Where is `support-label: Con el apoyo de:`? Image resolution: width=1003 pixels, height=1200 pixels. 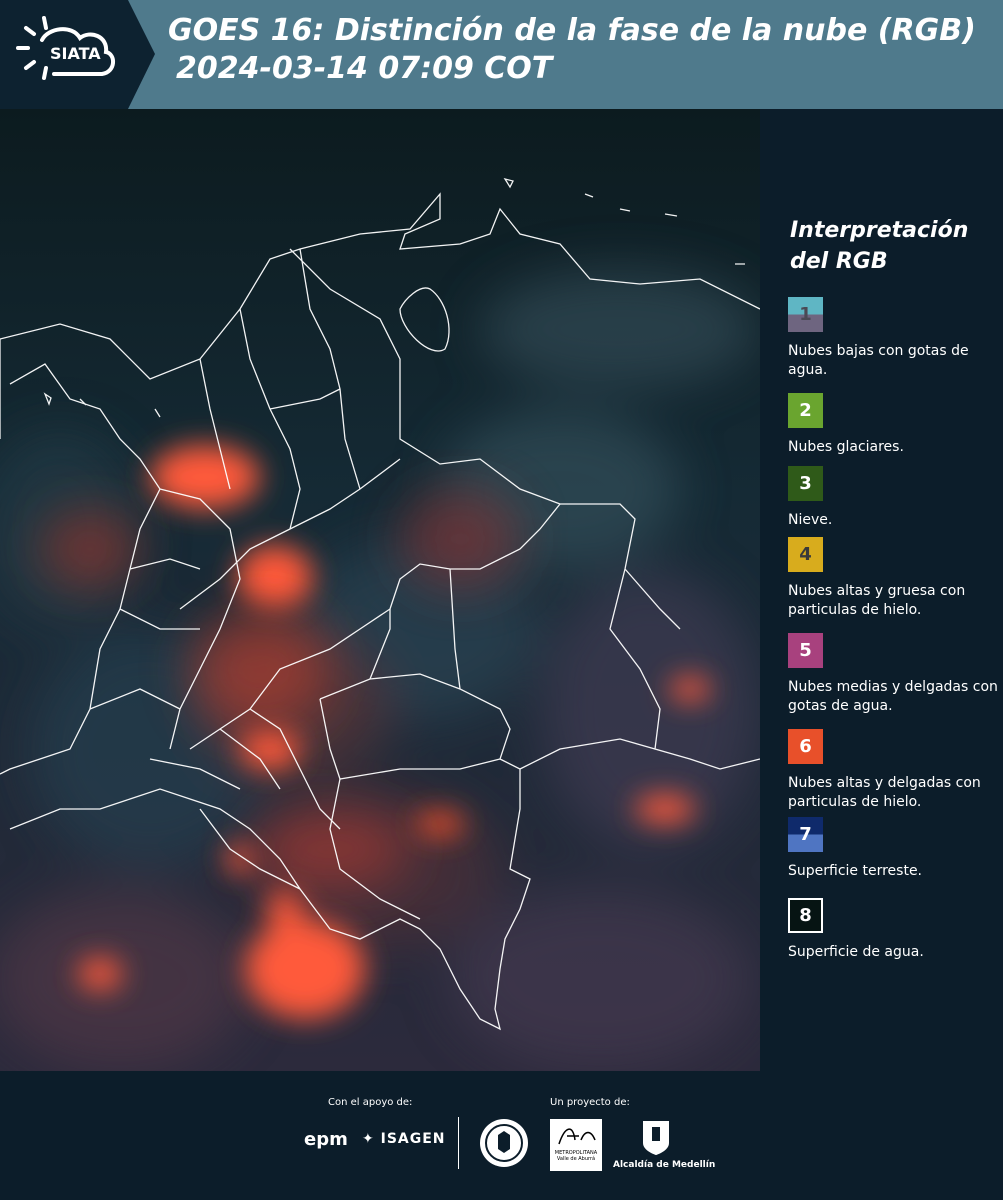 support-label: Con el apoyo de: is located at coordinates (370, 1102).